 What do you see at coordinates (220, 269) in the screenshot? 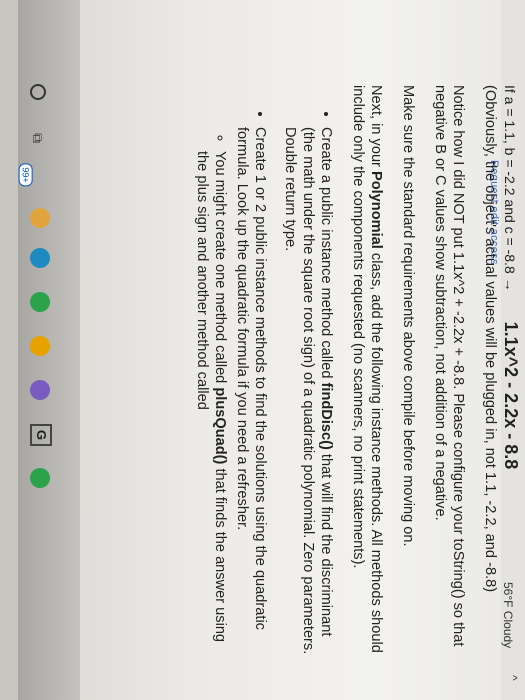
I see `sub1-text-1: You might create one method called` at bounding box center [220, 269].